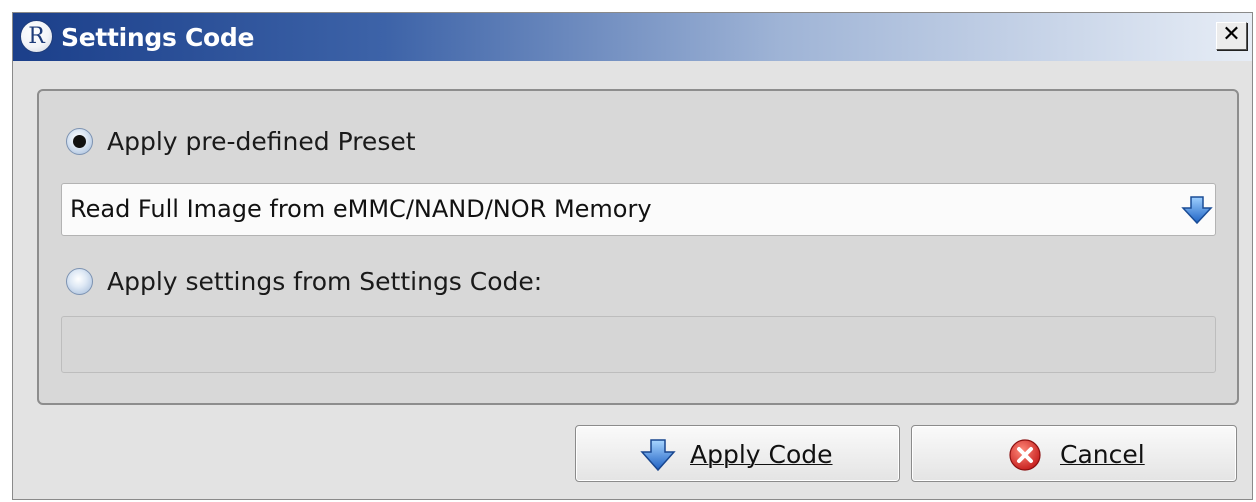 Image resolution: width=1256 pixels, height=502 pixels. I want to click on app-logo-icon: R, so click(36, 36).